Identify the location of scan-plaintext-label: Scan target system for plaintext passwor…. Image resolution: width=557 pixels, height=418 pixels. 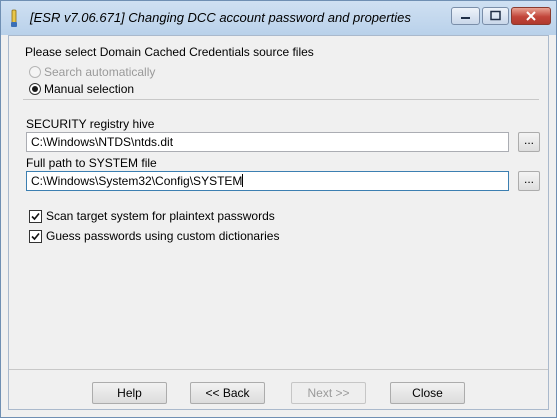
(160, 216).